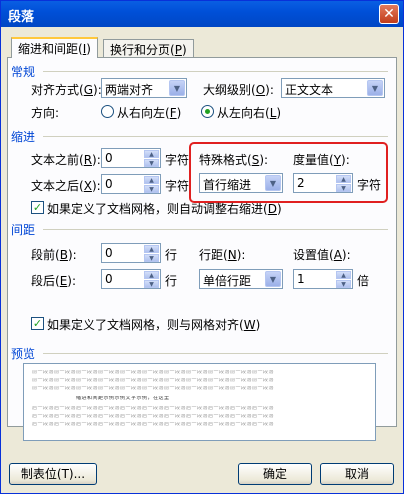 This screenshot has width=404, height=494. What do you see at coordinates (66, 90) in the screenshot?
I see `align-label: 对齐方式(G):` at bounding box center [66, 90].